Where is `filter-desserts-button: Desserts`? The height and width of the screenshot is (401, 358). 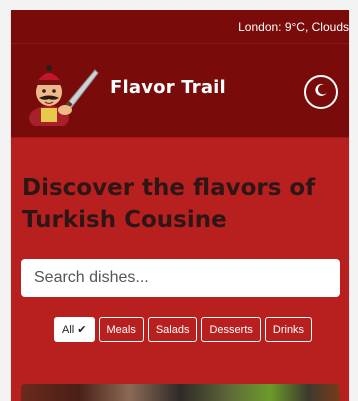 filter-desserts-button: Desserts is located at coordinates (231, 329).